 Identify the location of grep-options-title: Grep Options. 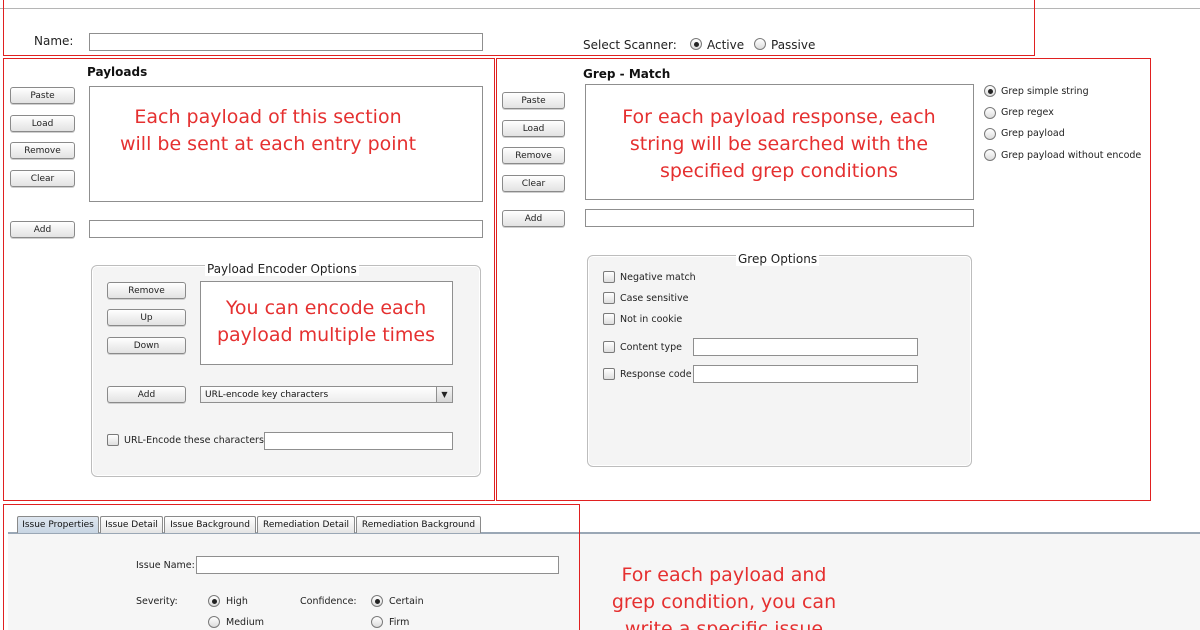
(778, 259).